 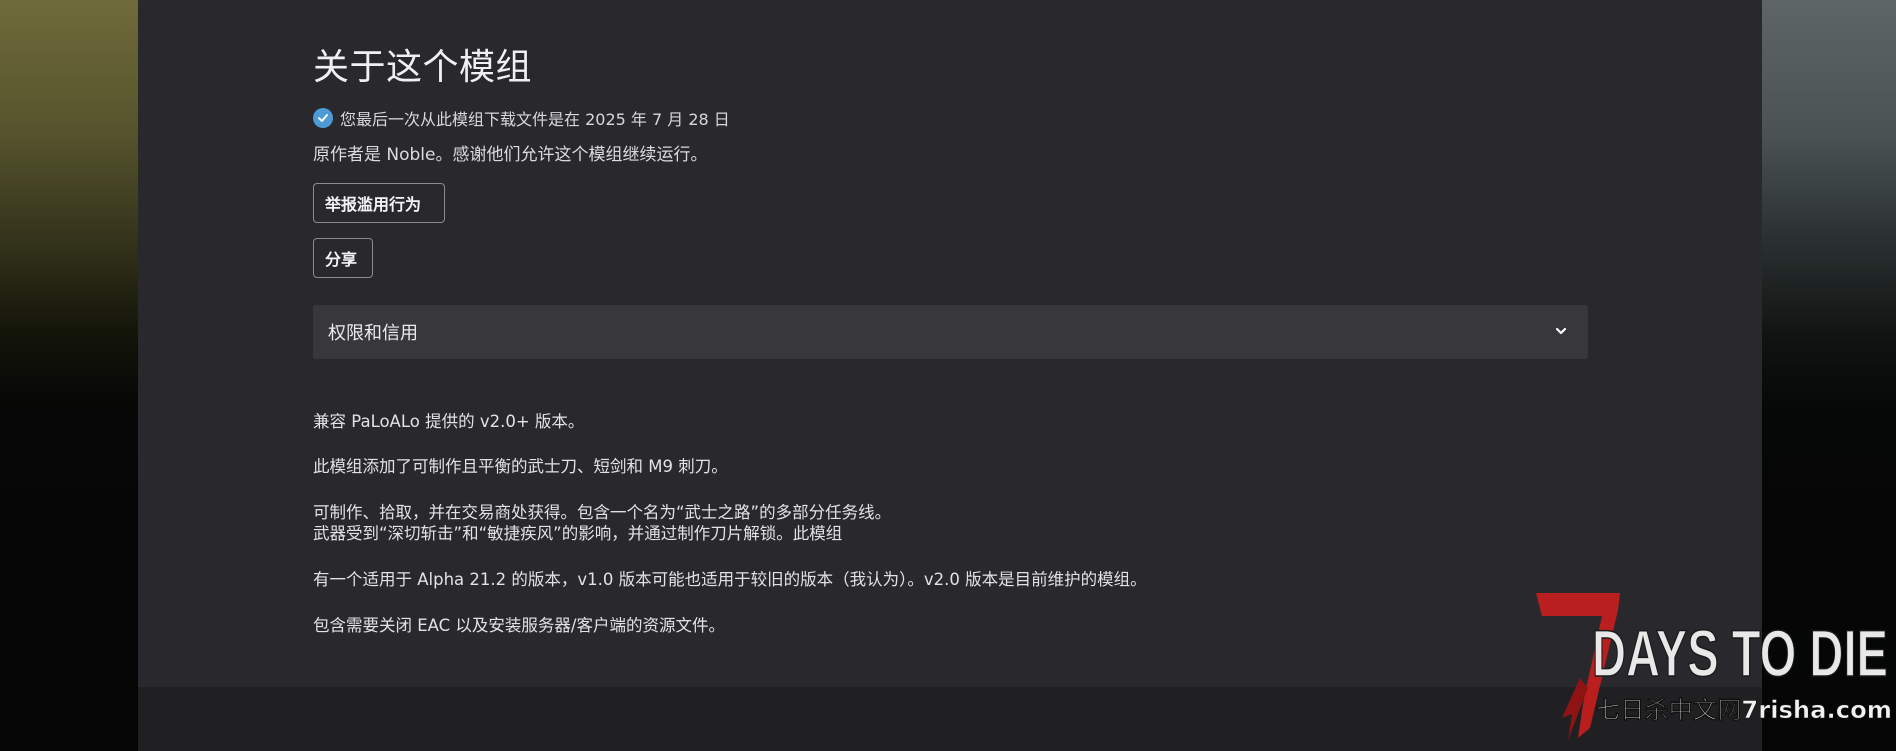 I want to click on description-line: 武器受到“深切斩击”和“敏捷疾风”的影响，并通过制作刀片解锁。此模组, so click(x=578, y=533).